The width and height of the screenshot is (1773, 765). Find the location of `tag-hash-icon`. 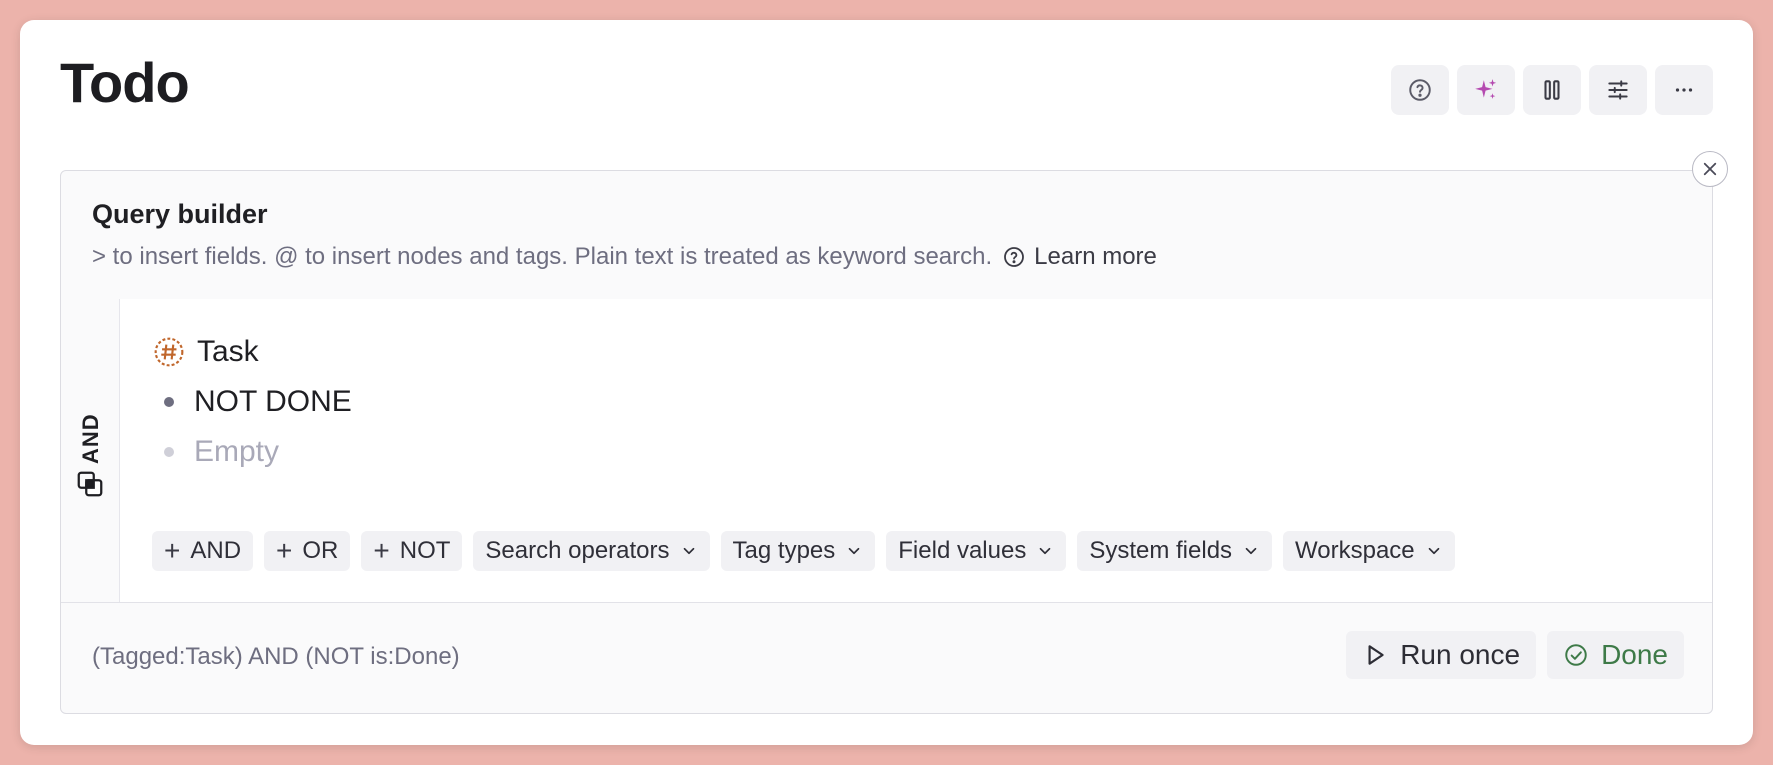

tag-hash-icon is located at coordinates (169, 352).